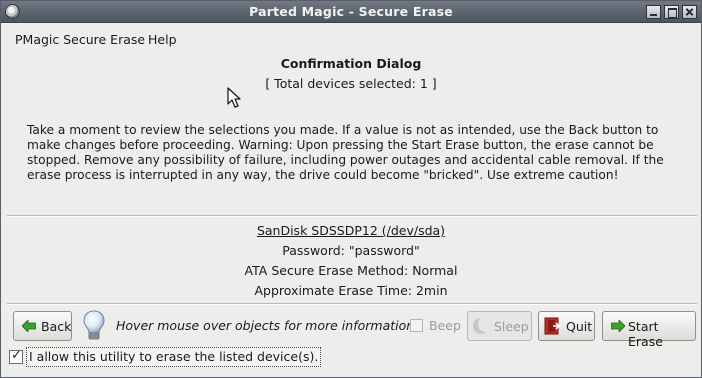 This screenshot has height=378, width=702. What do you see at coordinates (416, 325) in the screenshot?
I see `beep-checkbox` at bounding box center [416, 325].